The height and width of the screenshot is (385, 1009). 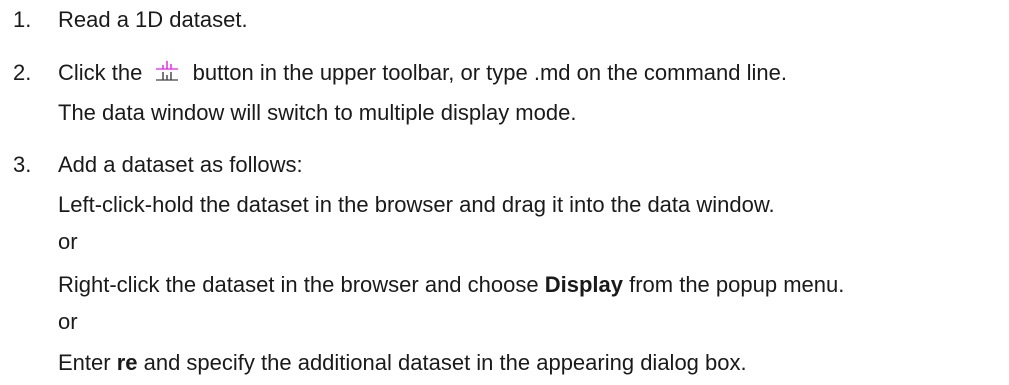 I want to click on option-text: Enter, so click(x=87, y=362).